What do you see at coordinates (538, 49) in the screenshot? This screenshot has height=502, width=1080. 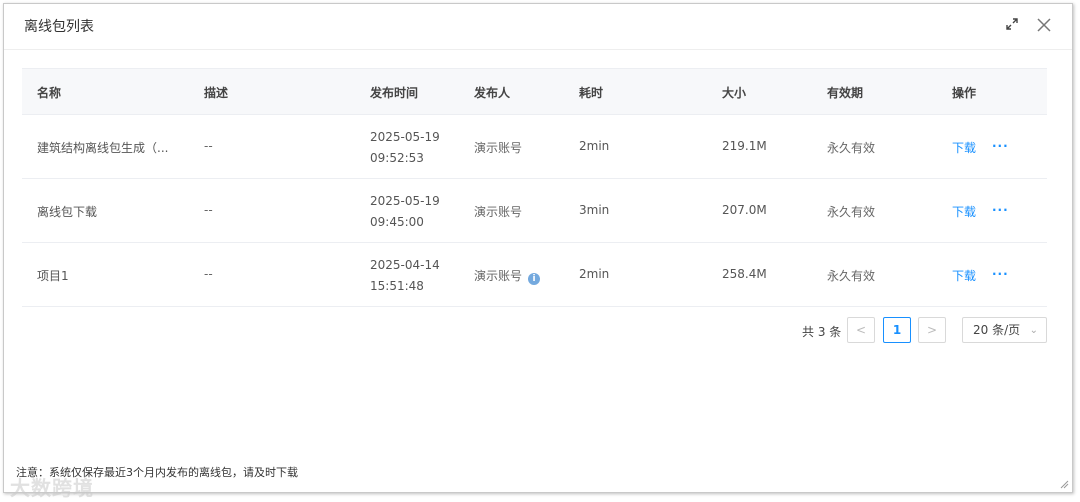 I see `header-divider` at bounding box center [538, 49].